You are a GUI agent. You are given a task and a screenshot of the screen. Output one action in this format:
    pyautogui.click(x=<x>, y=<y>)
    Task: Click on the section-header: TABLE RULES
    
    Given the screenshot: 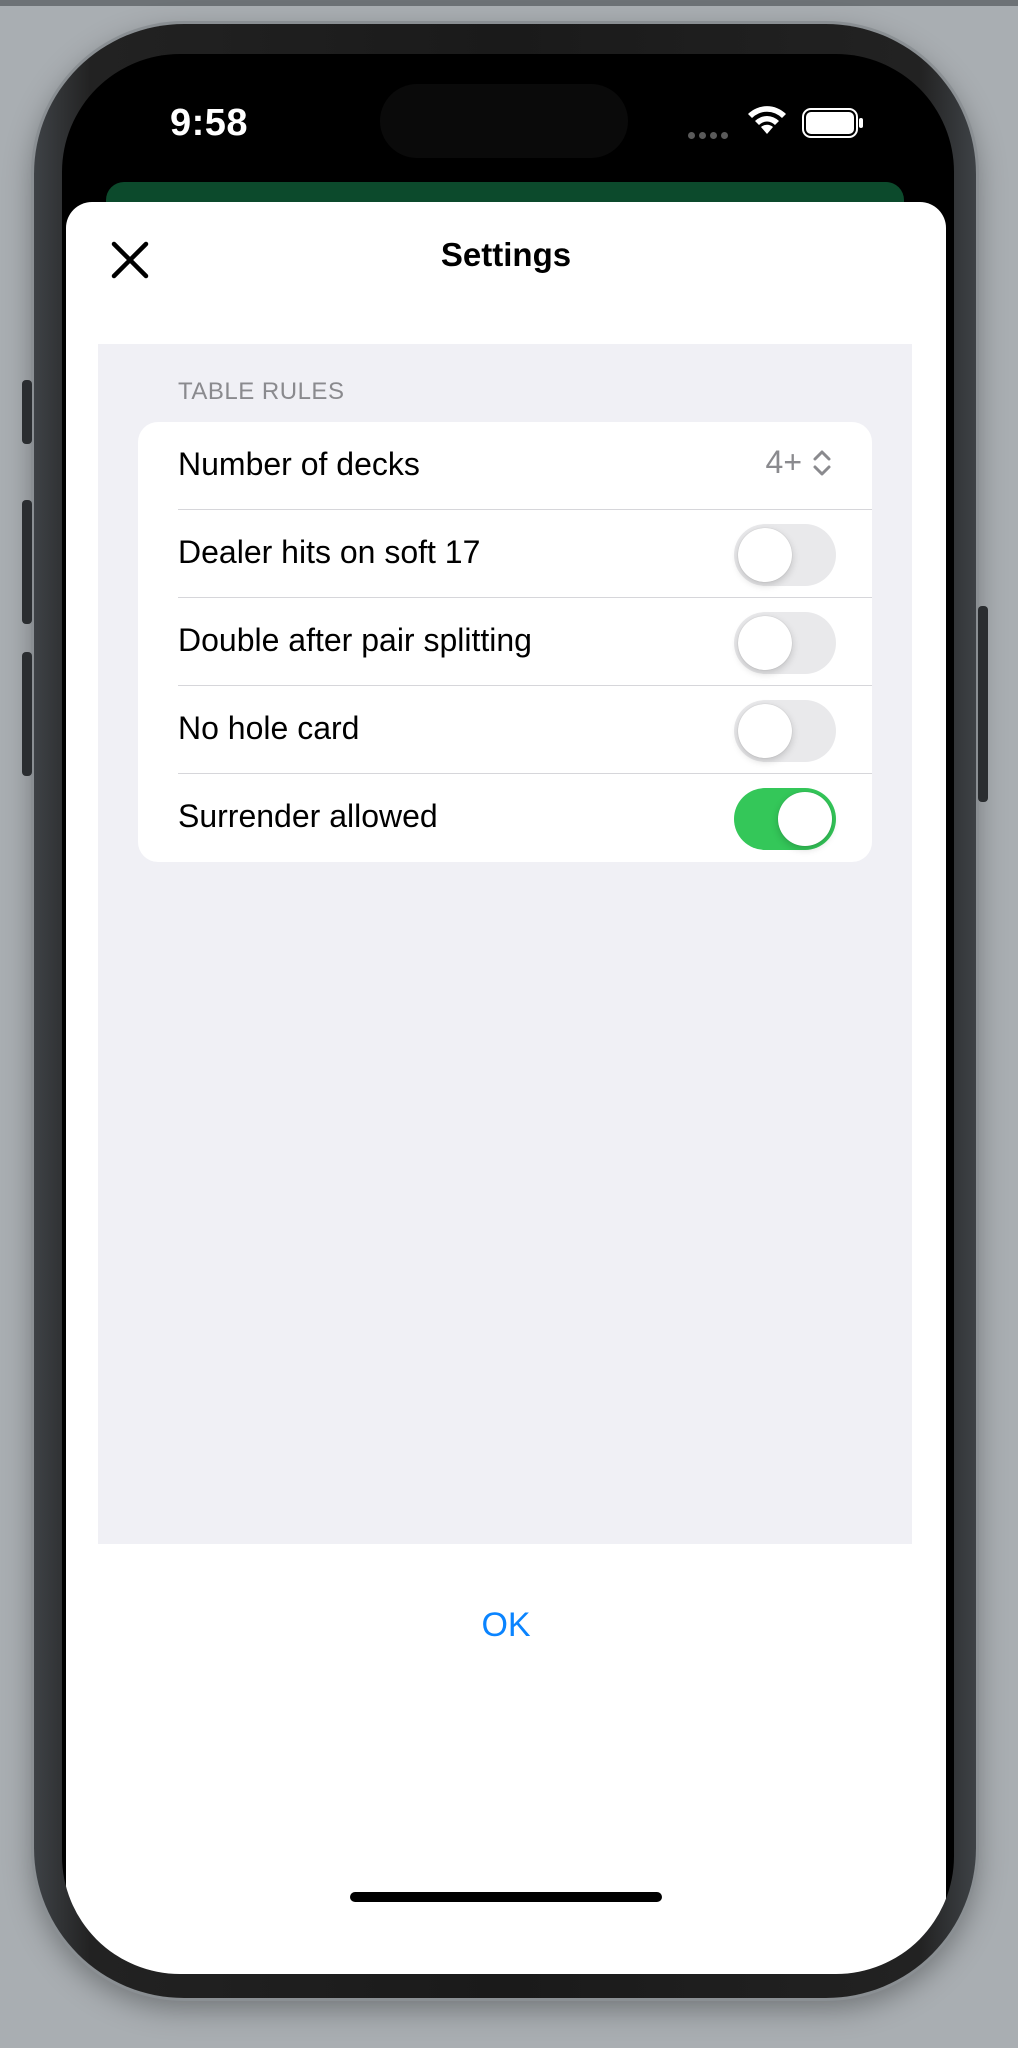 What is the action you would take?
    pyautogui.click(x=261, y=391)
    